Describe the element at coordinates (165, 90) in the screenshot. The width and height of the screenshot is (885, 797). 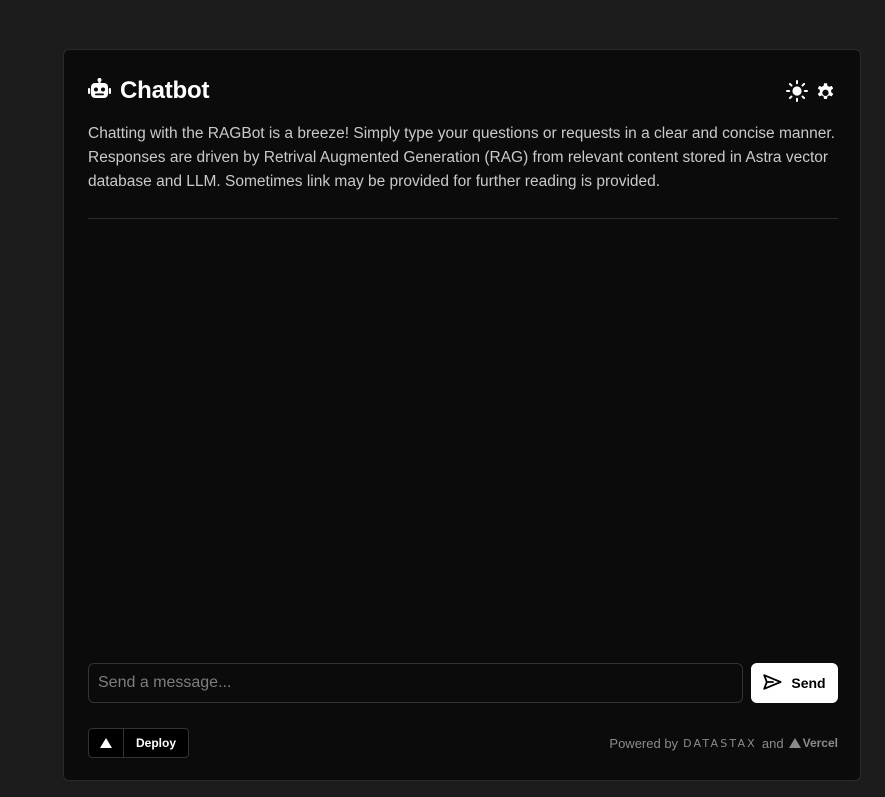
I see `page-title: Chatbot` at that location.